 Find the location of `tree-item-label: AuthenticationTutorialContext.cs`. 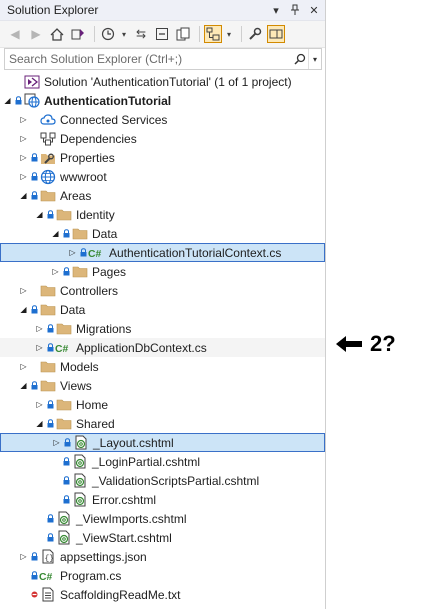

tree-item-label: AuthenticationTutorialContext.cs is located at coordinates (195, 252).